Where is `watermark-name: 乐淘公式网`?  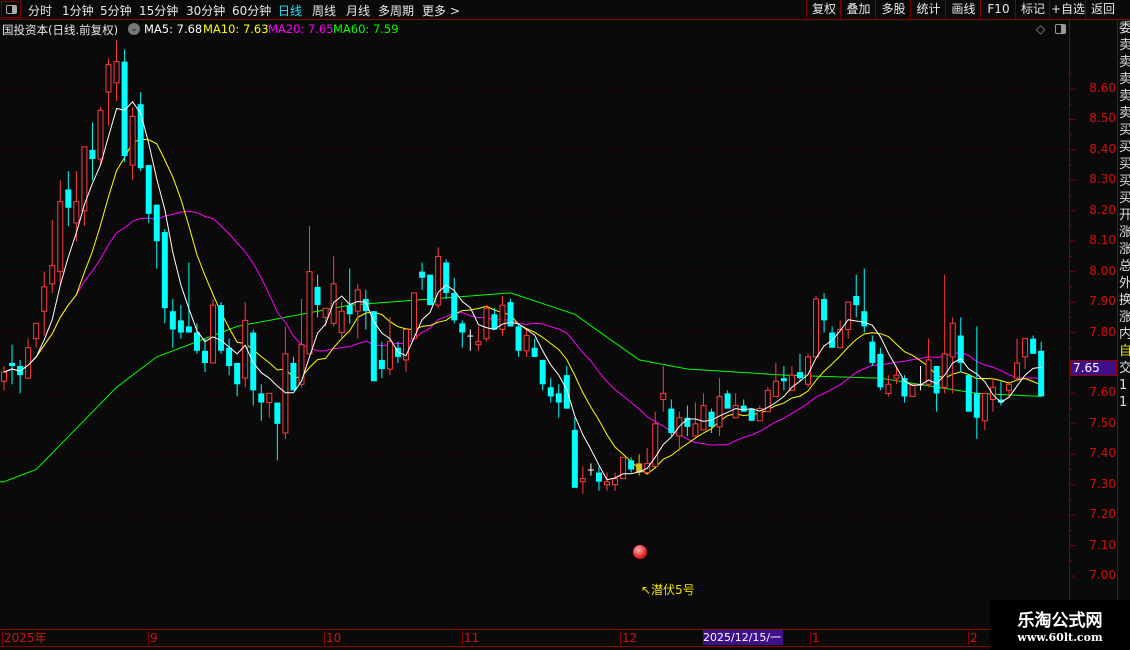
watermark-name: 乐淘公式网 is located at coordinates (1060, 621).